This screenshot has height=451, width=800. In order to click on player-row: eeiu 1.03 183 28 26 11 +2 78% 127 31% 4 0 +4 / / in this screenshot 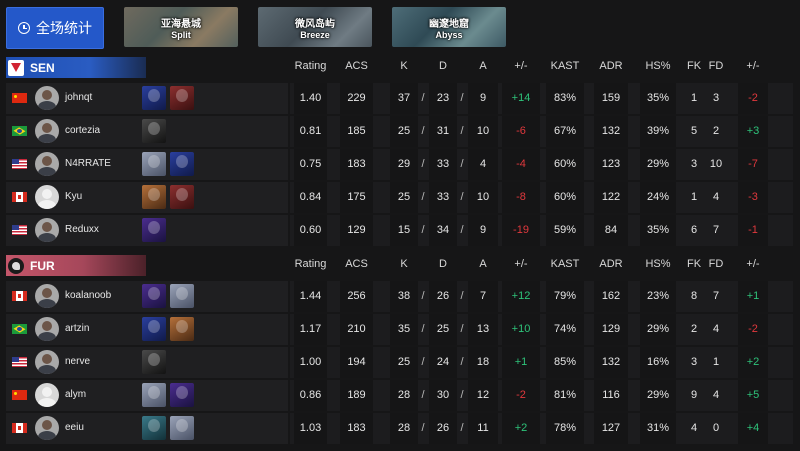, I will do `click(400, 428)`.